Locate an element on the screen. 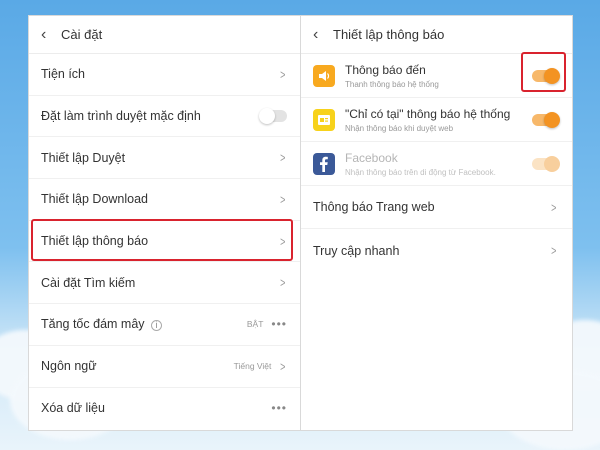 The width and height of the screenshot is (600, 450). settings-item-label: Xóa dữ liệu is located at coordinates (73, 408).